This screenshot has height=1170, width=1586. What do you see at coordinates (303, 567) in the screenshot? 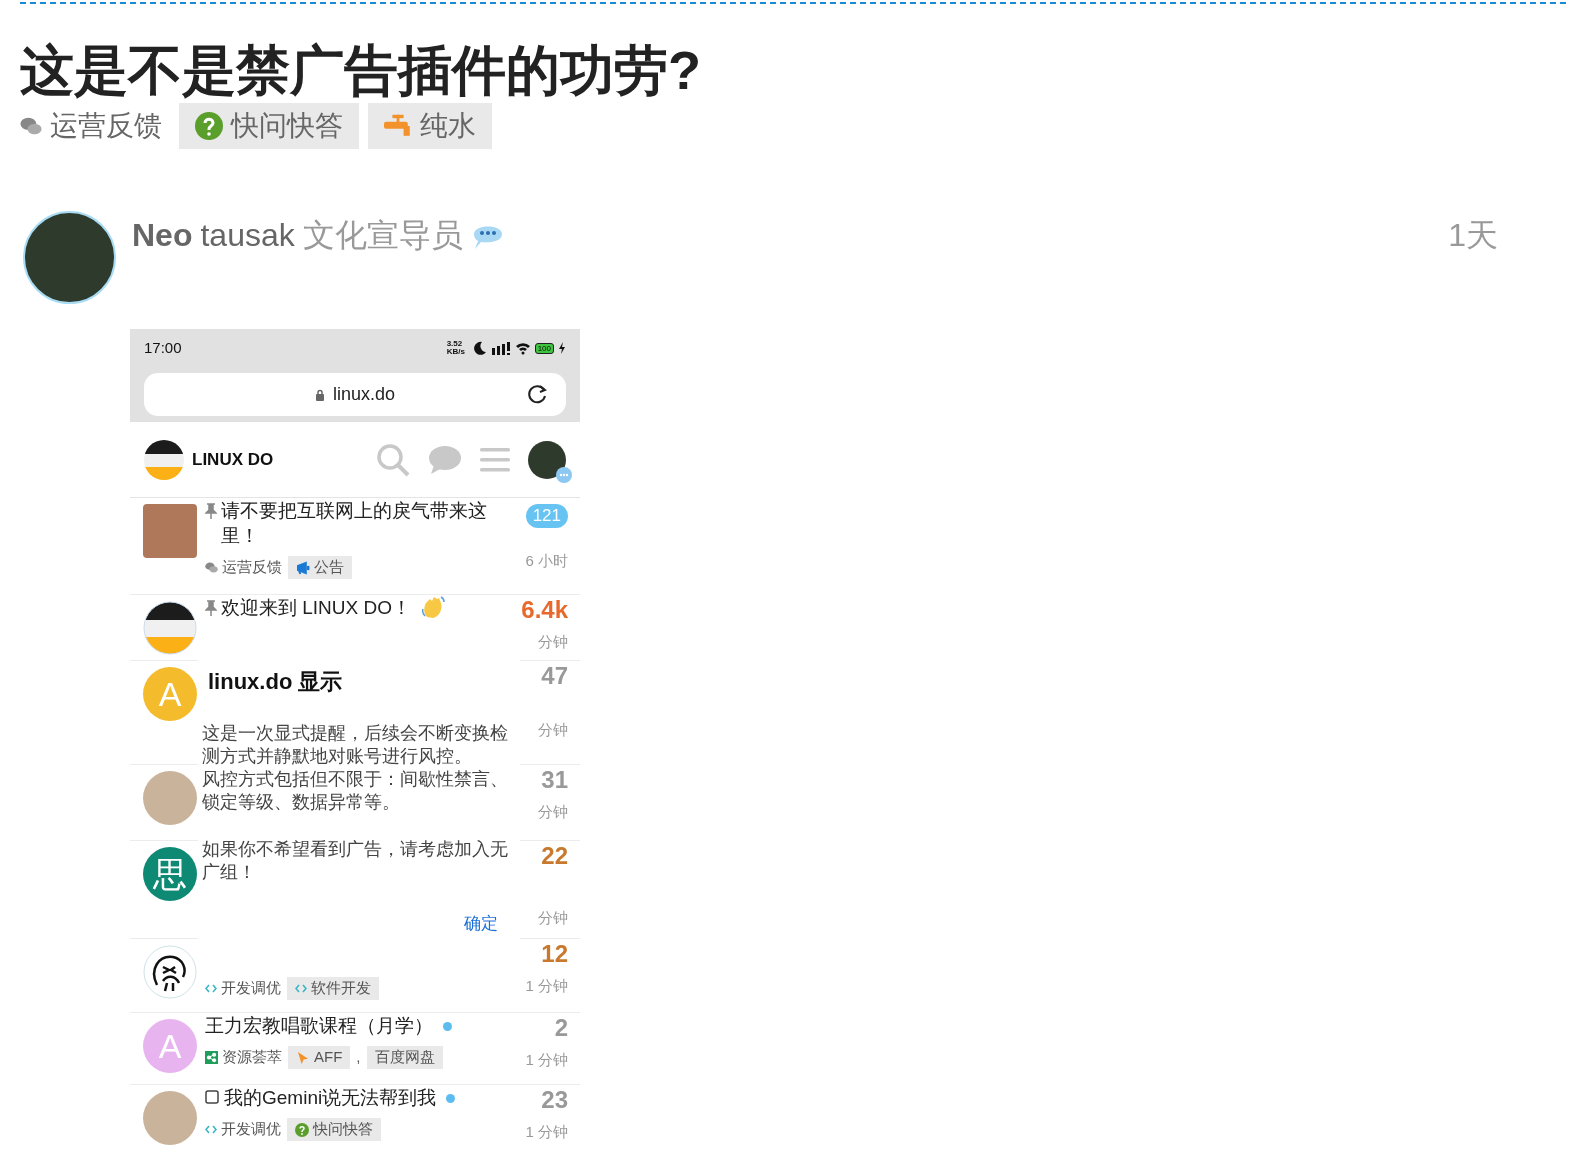
I see `megaphone-icon` at bounding box center [303, 567].